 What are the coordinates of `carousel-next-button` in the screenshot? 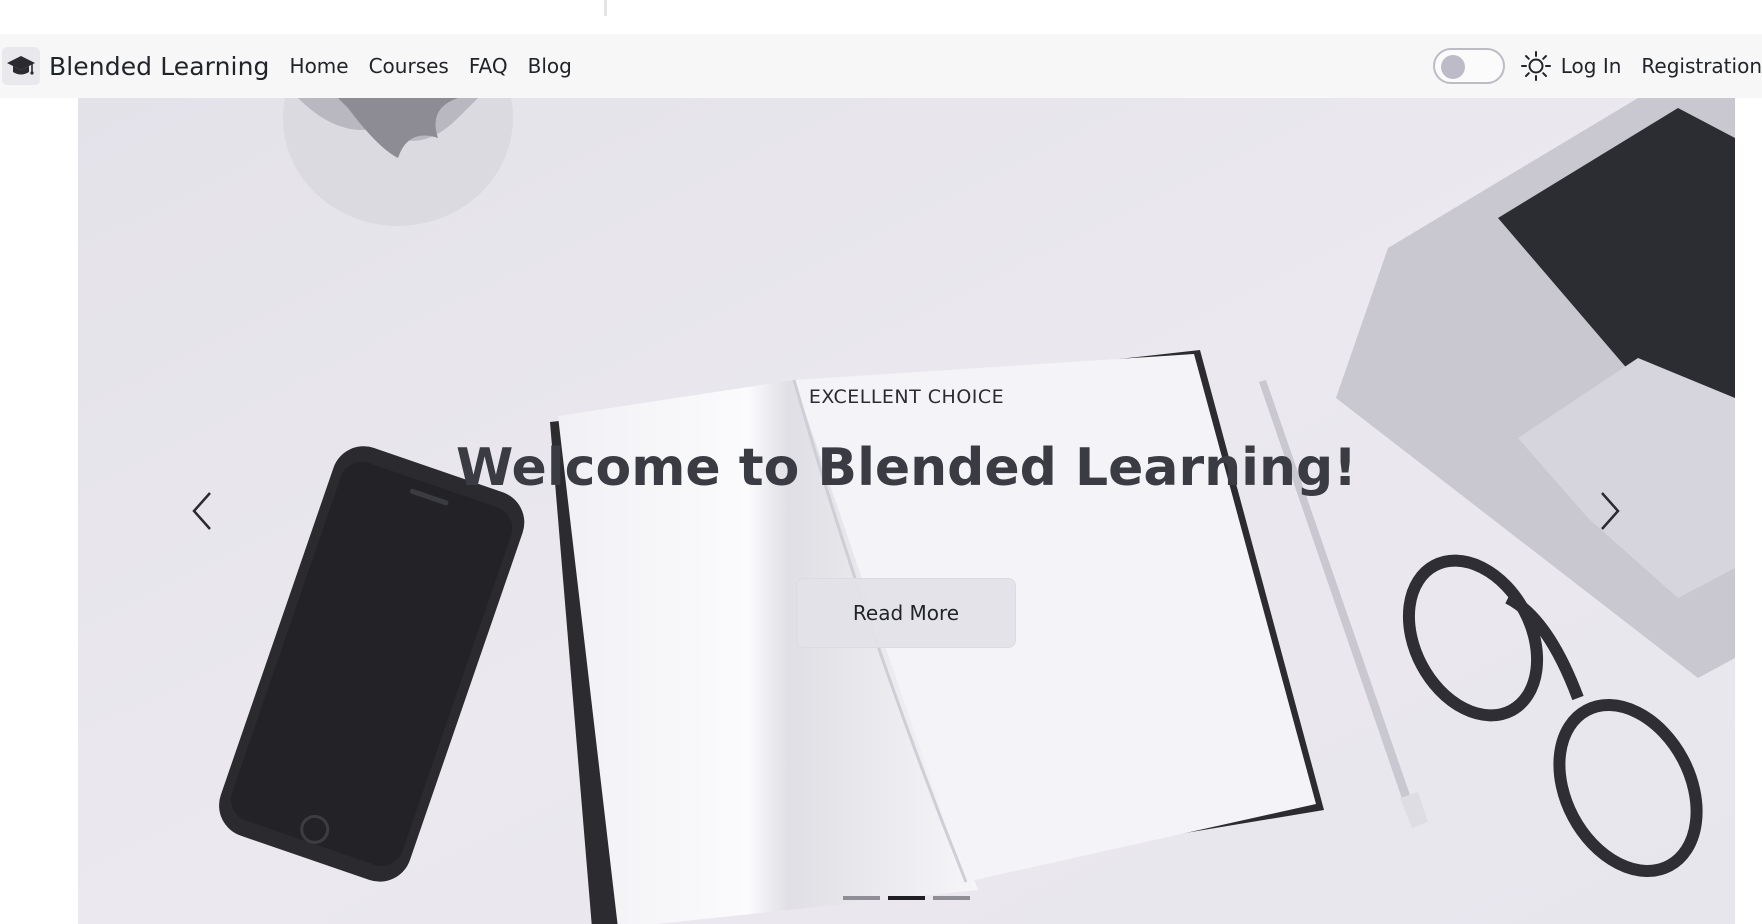 It's located at (1610, 513).